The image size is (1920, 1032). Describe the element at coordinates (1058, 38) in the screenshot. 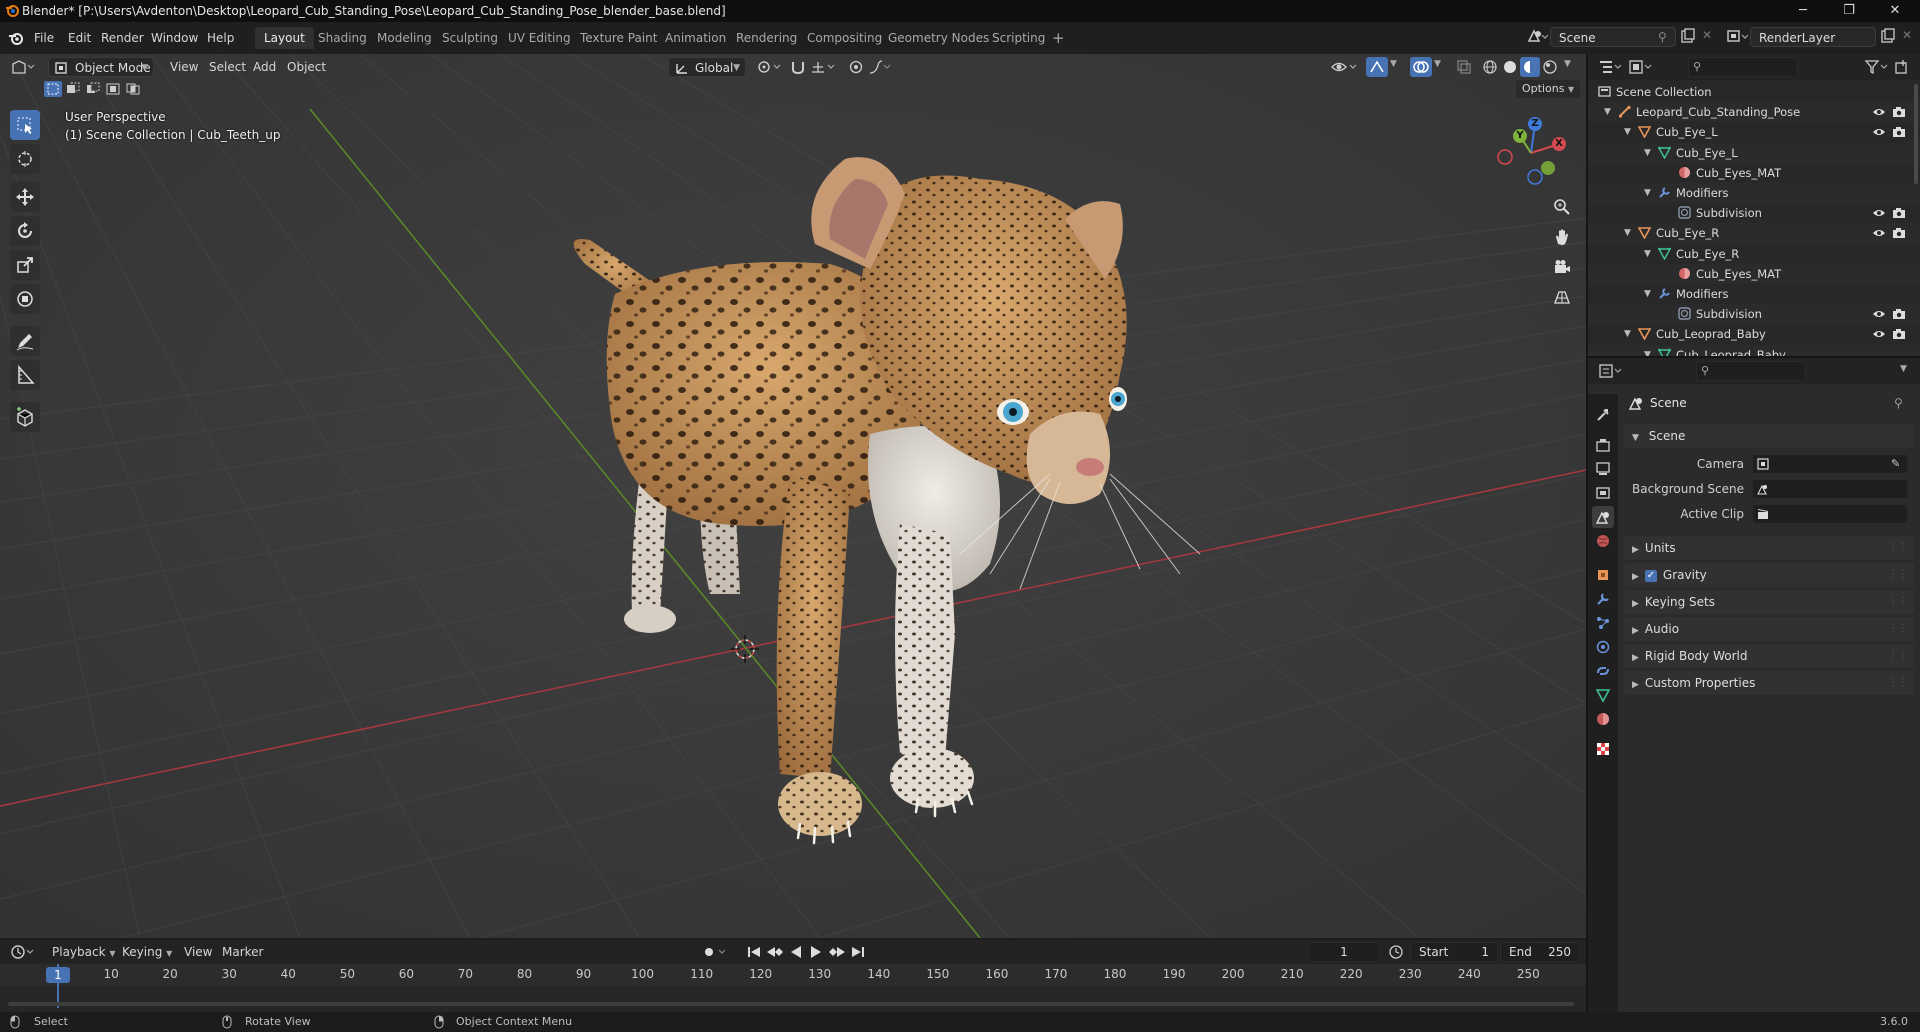

I see `add-workspace-button: +` at that location.